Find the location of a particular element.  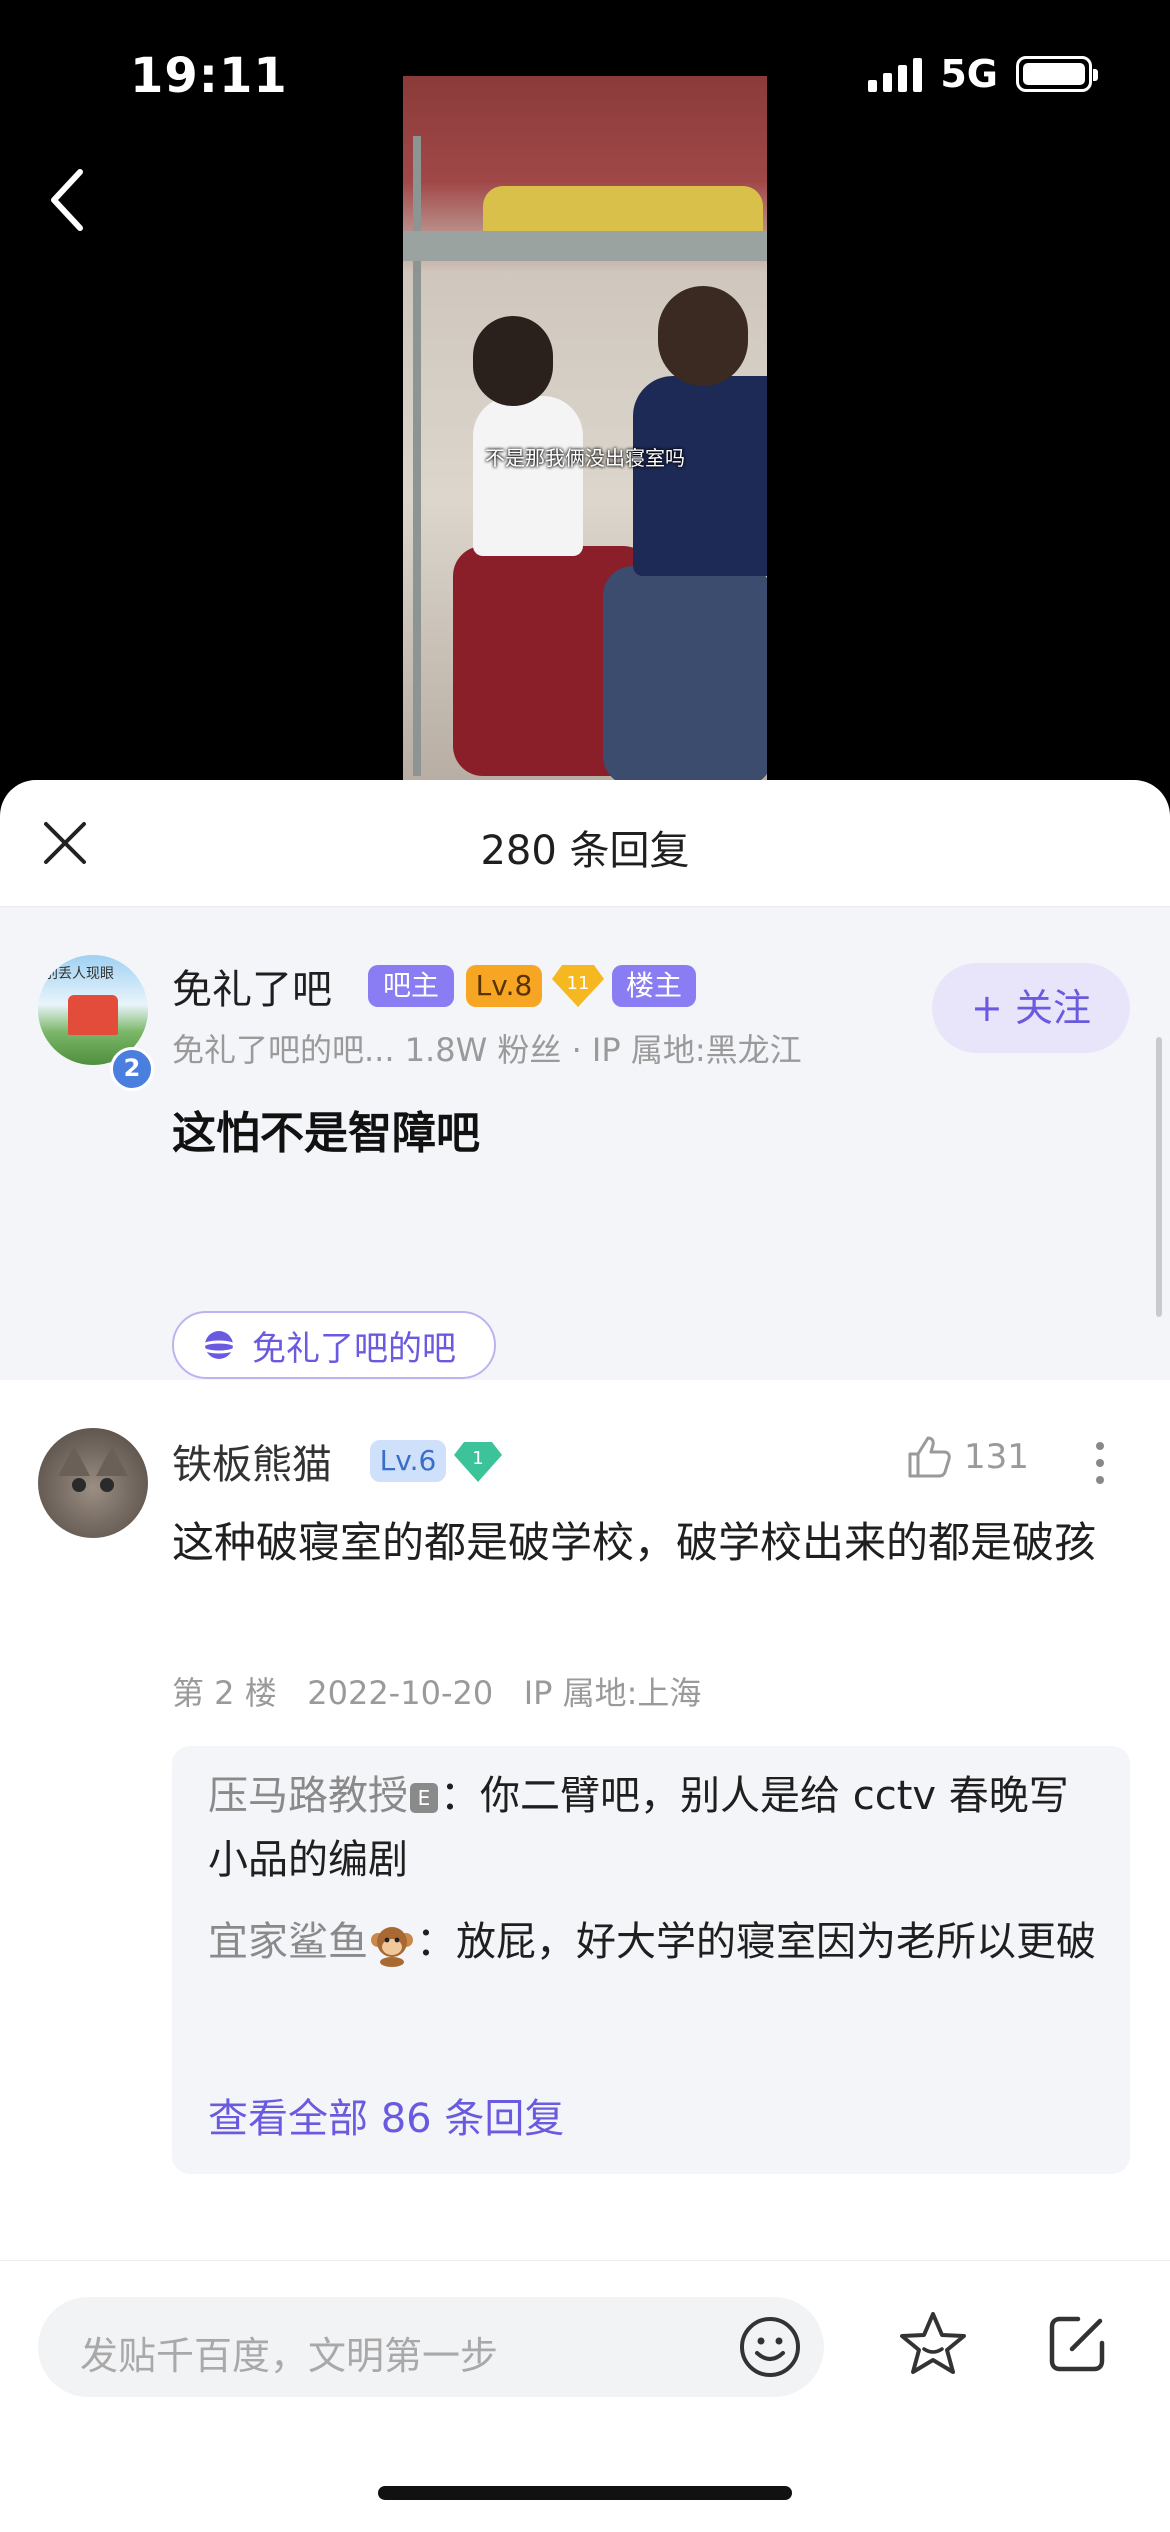

monkey-icon is located at coordinates (392, 1947).